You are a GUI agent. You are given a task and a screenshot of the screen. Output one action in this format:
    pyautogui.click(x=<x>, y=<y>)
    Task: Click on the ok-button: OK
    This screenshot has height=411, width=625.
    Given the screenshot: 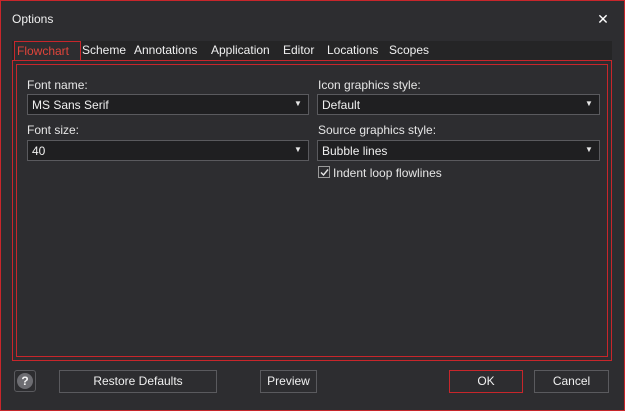 What is the action you would take?
    pyautogui.click(x=486, y=381)
    